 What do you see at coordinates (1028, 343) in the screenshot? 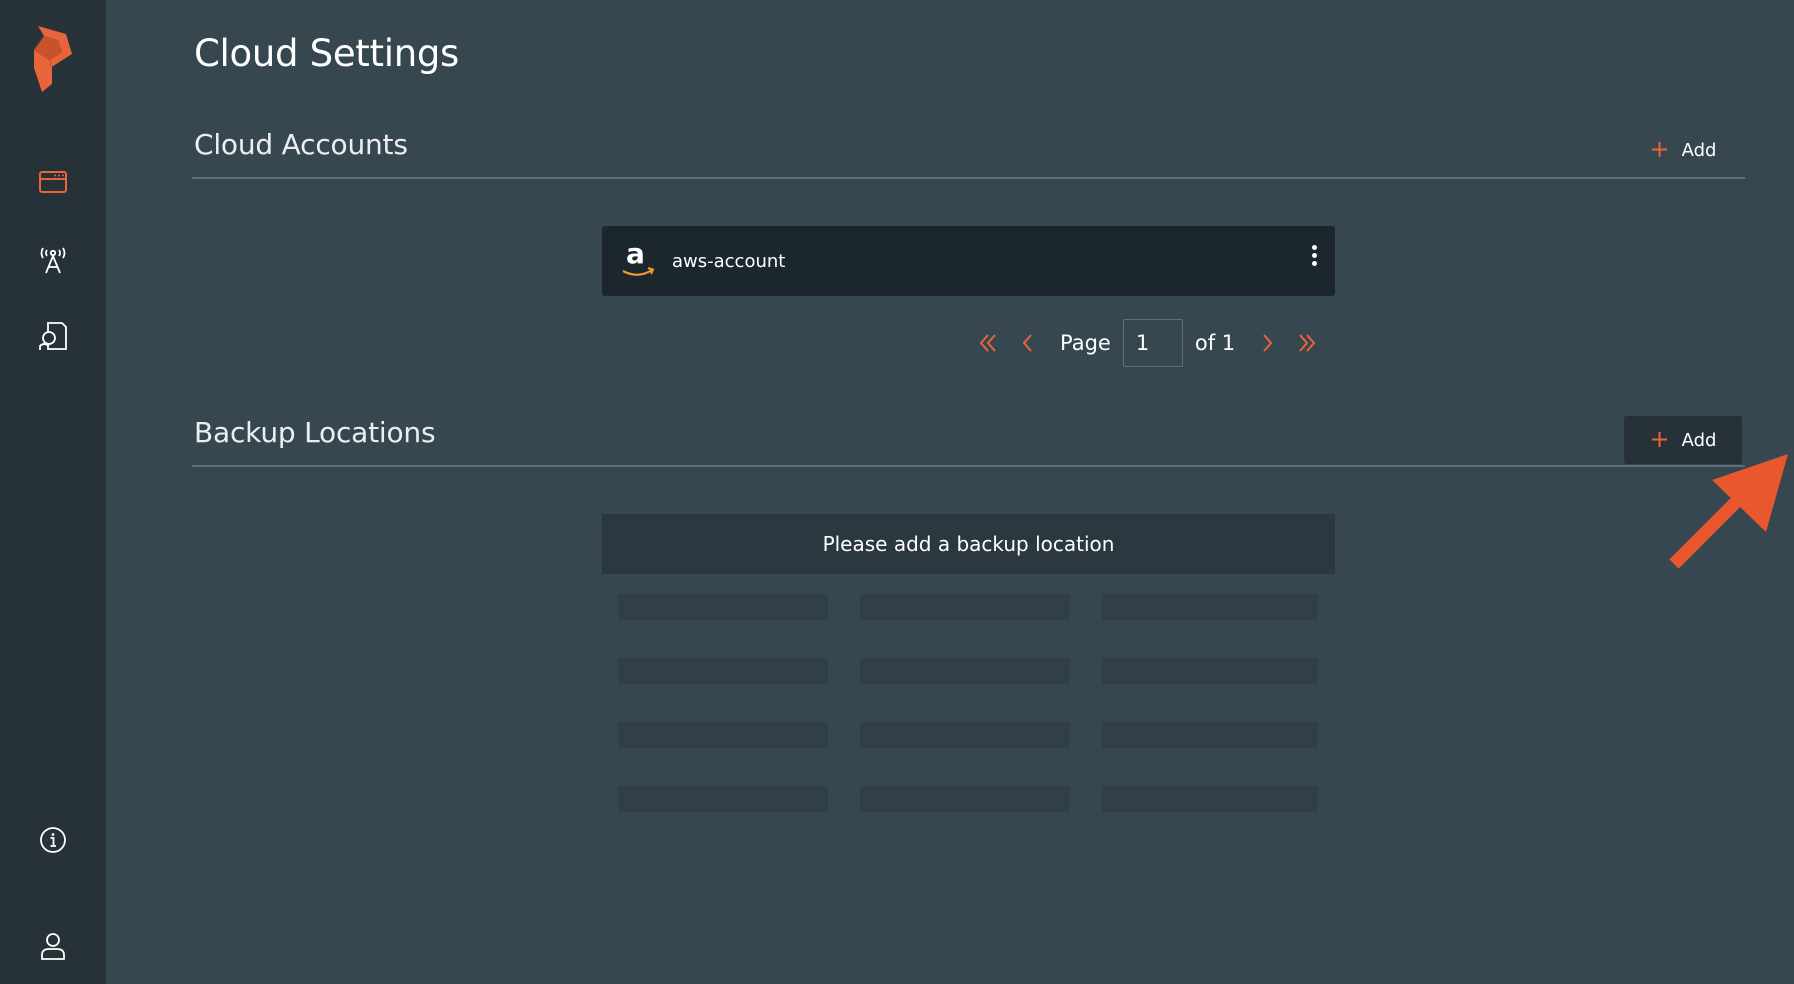
I see `previous-page-icon` at bounding box center [1028, 343].